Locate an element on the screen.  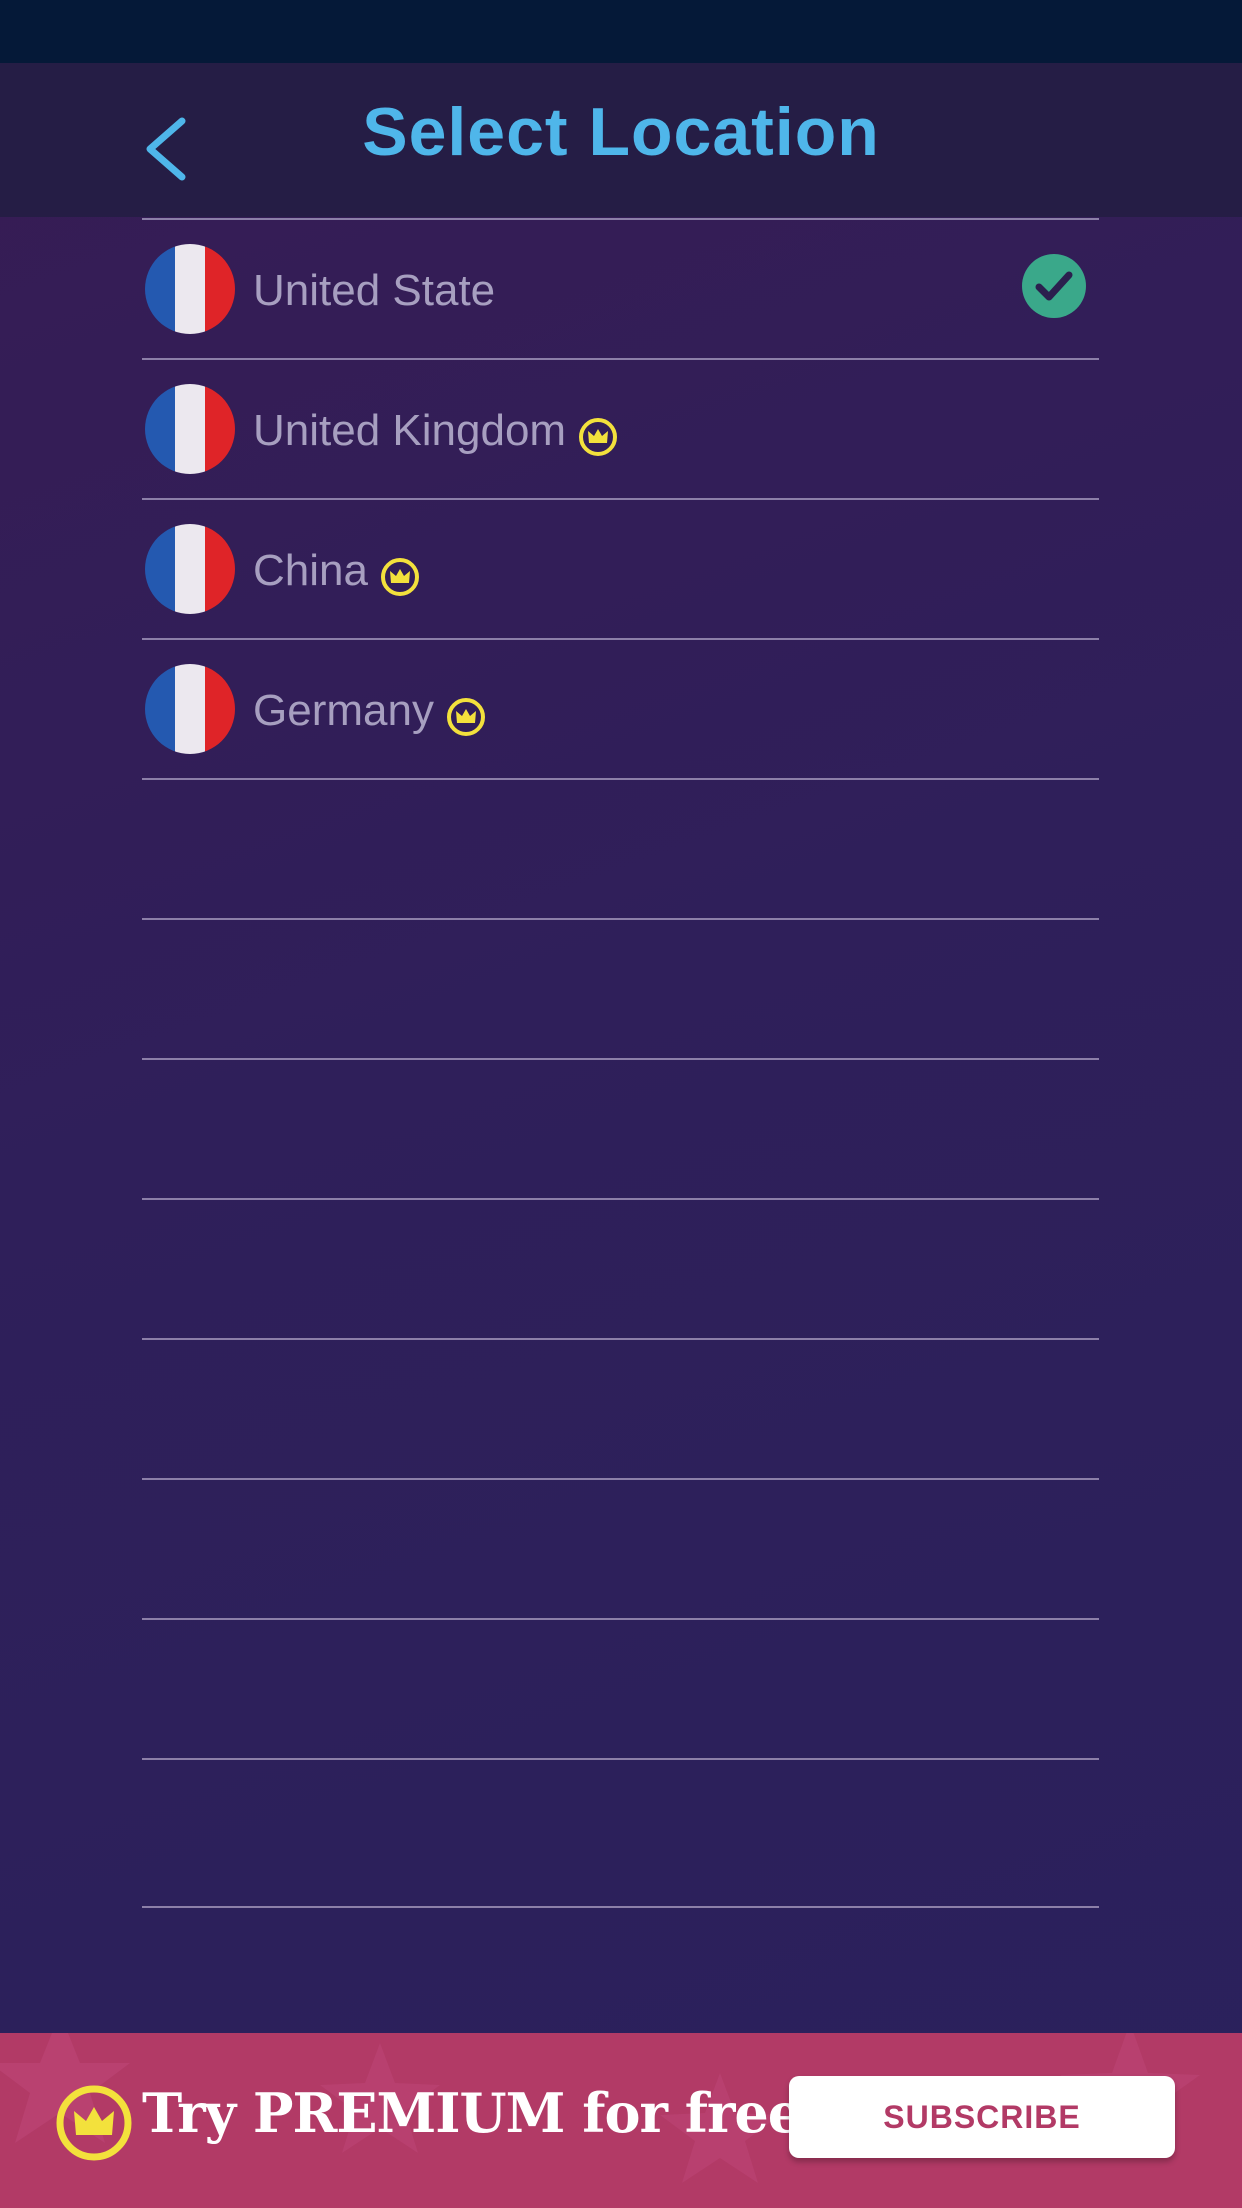
location-name: China is located at coordinates (310, 570).